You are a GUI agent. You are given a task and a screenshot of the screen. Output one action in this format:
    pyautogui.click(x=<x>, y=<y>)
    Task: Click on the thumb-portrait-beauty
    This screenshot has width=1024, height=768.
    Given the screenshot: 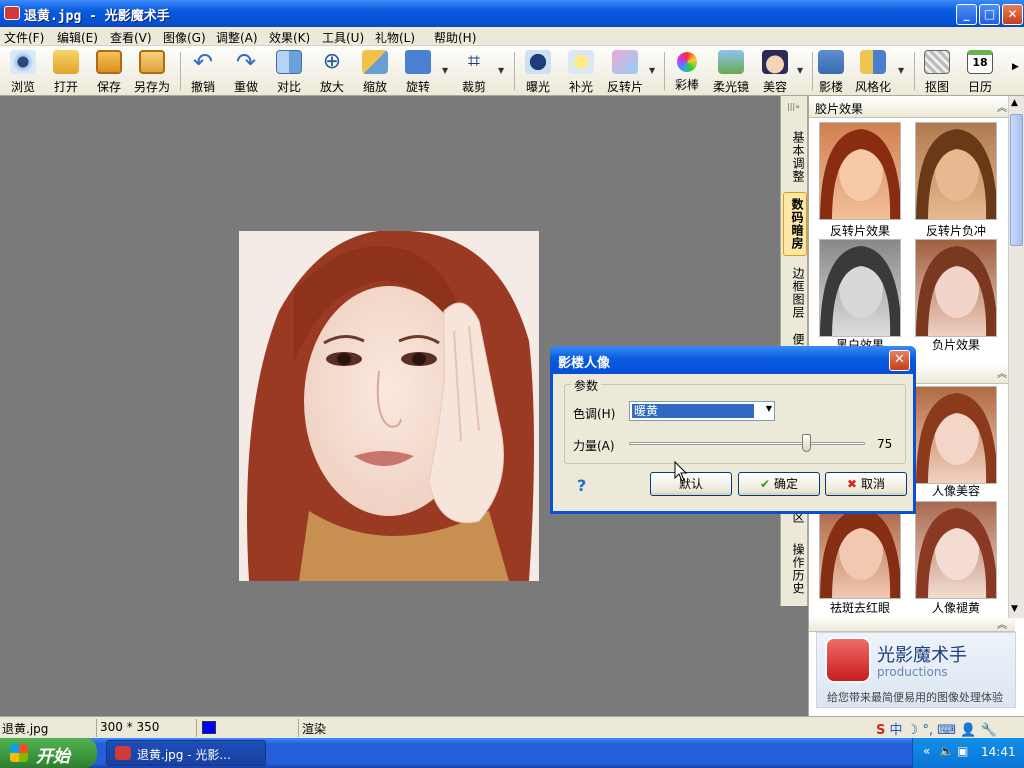 What is the action you would take?
    pyautogui.click(x=956, y=435)
    